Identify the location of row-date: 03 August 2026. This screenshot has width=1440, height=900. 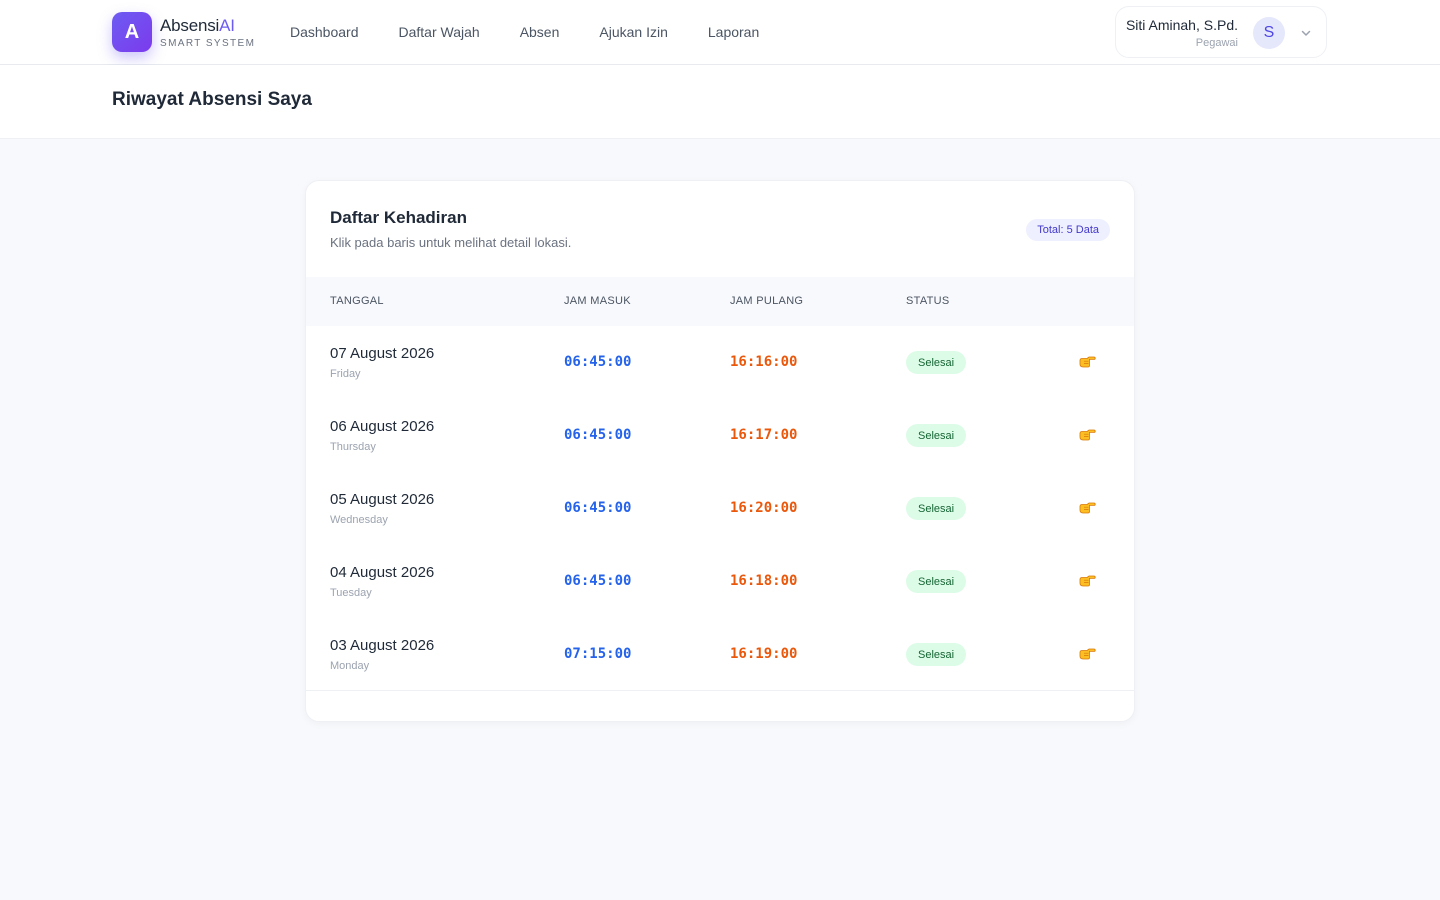
(382, 645).